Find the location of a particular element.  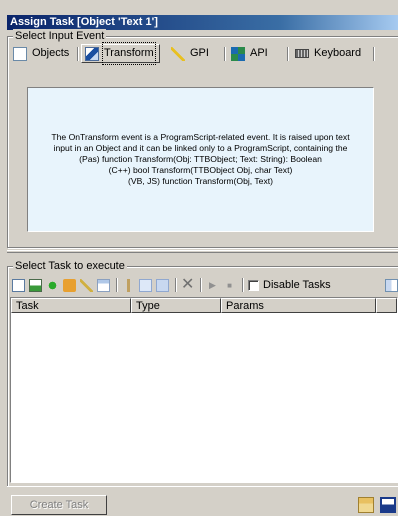

column-filler is located at coordinates (386, 305).